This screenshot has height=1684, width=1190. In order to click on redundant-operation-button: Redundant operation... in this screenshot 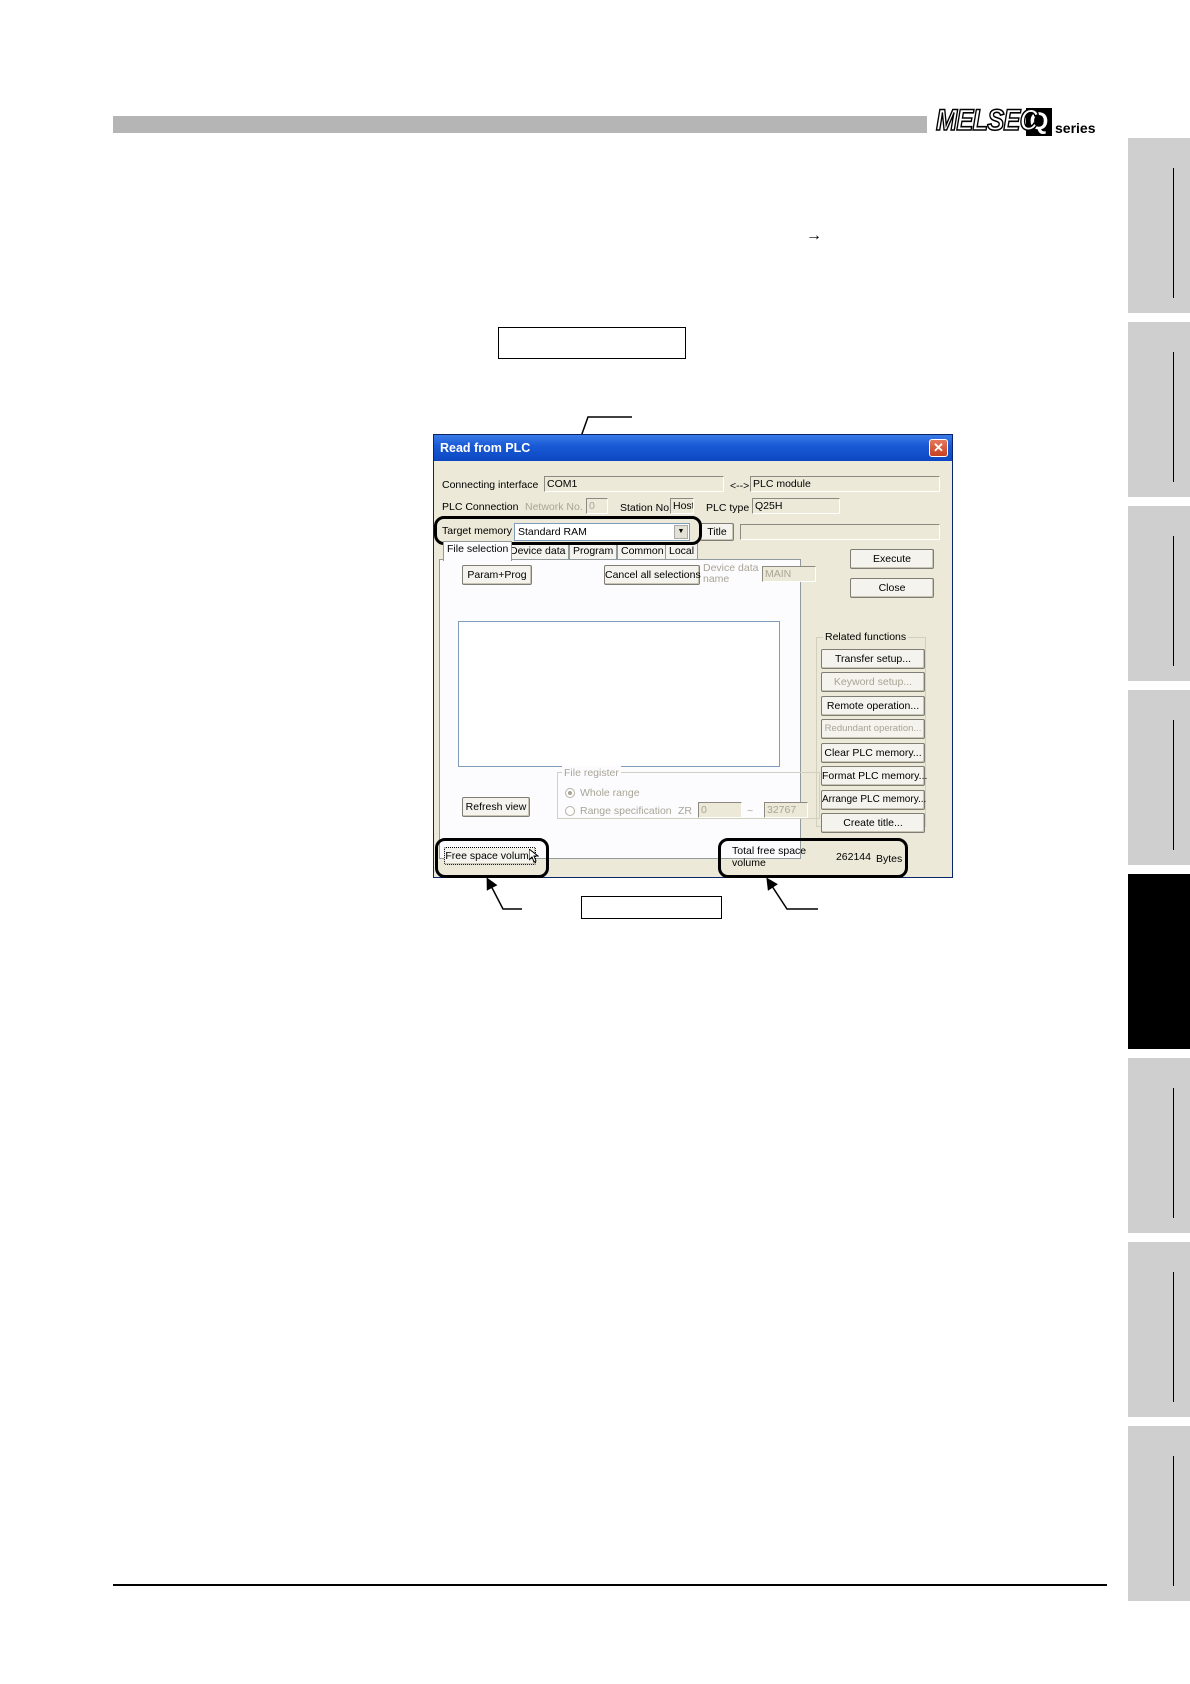, I will do `click(873, 729)`.